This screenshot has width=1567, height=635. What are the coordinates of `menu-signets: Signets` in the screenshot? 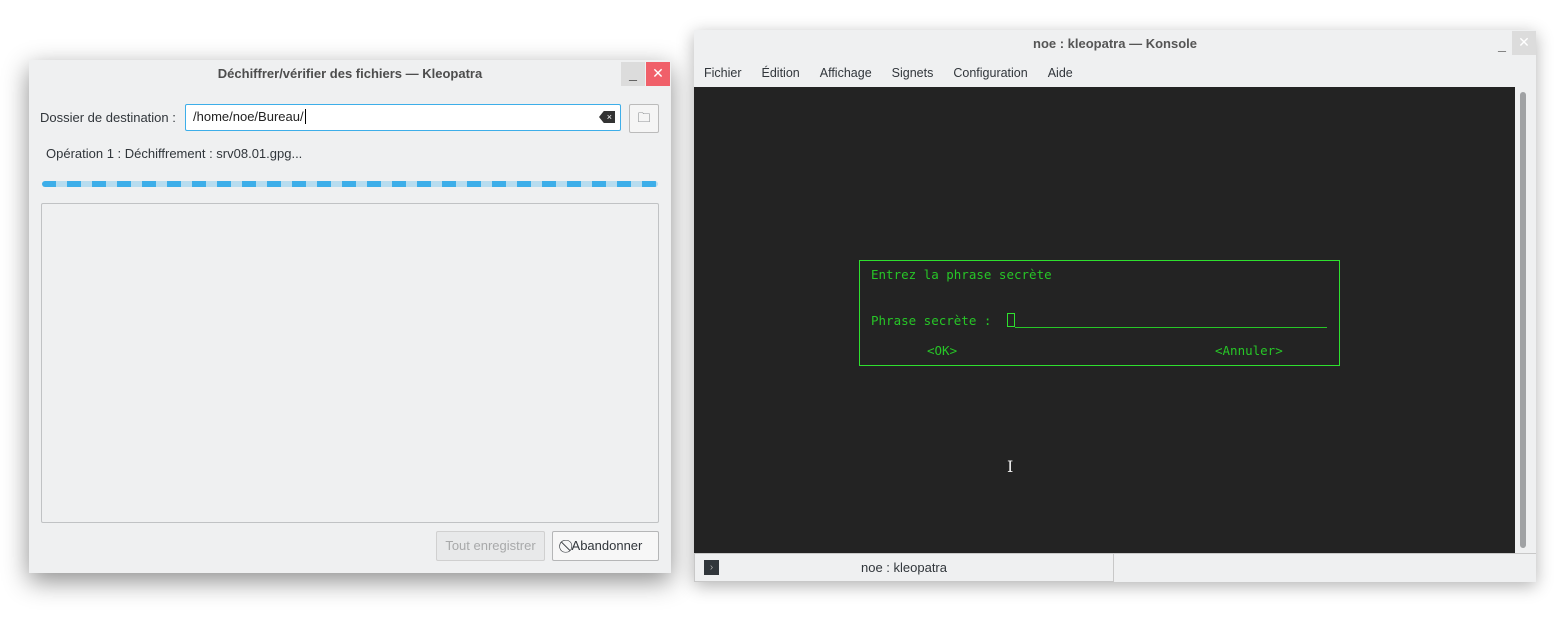 It's located at (913, 73).